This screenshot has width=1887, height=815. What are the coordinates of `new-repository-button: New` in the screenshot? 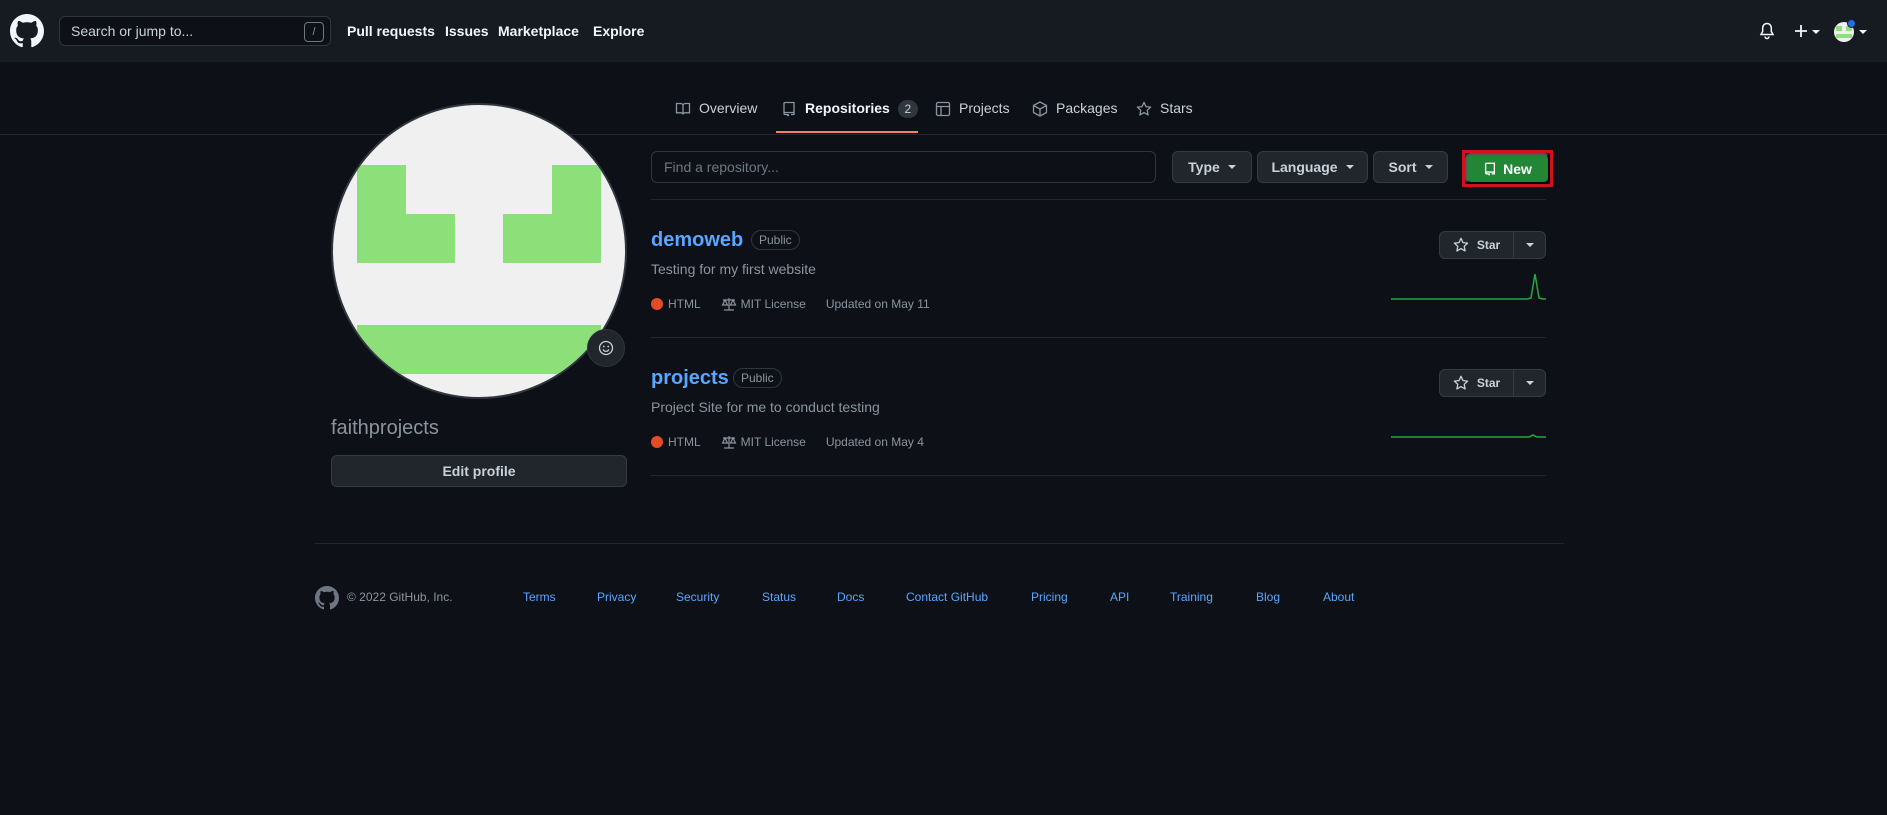 It's located at (1507, 168).